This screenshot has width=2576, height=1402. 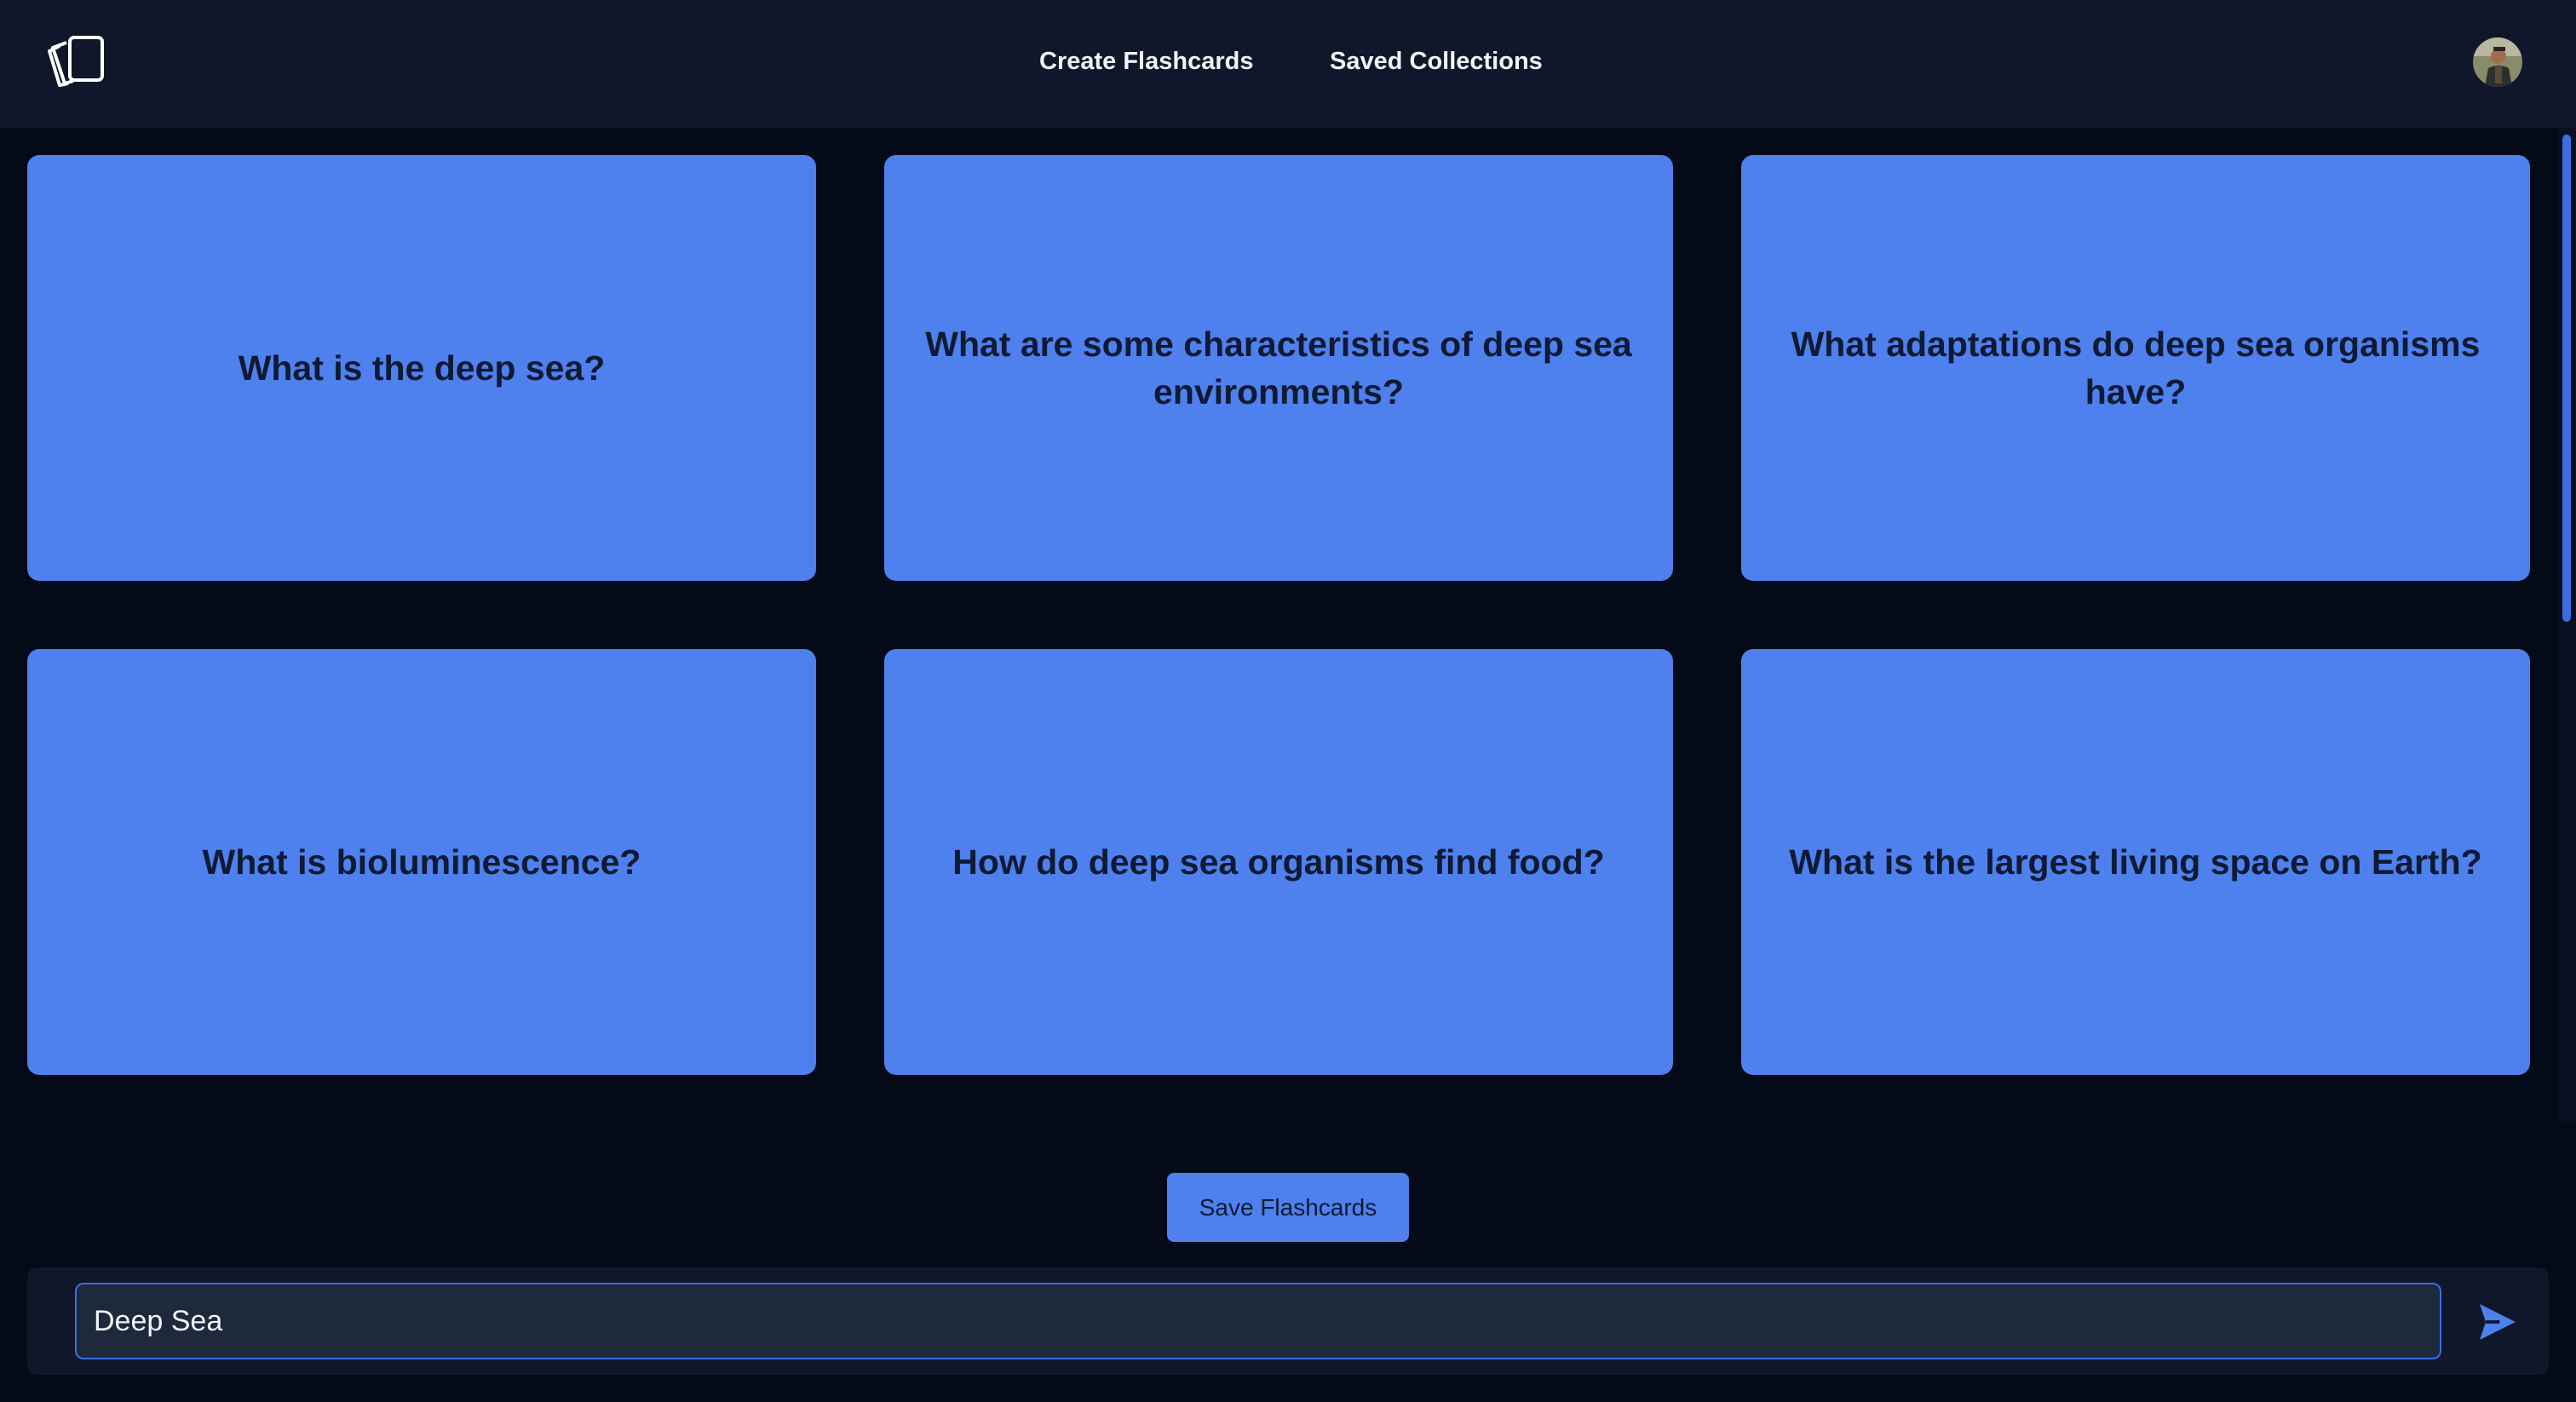 What do you see at coordinates (2498, 1322) in the screenshot?
I see `send-icon` at bounding box center [2498, 1322].